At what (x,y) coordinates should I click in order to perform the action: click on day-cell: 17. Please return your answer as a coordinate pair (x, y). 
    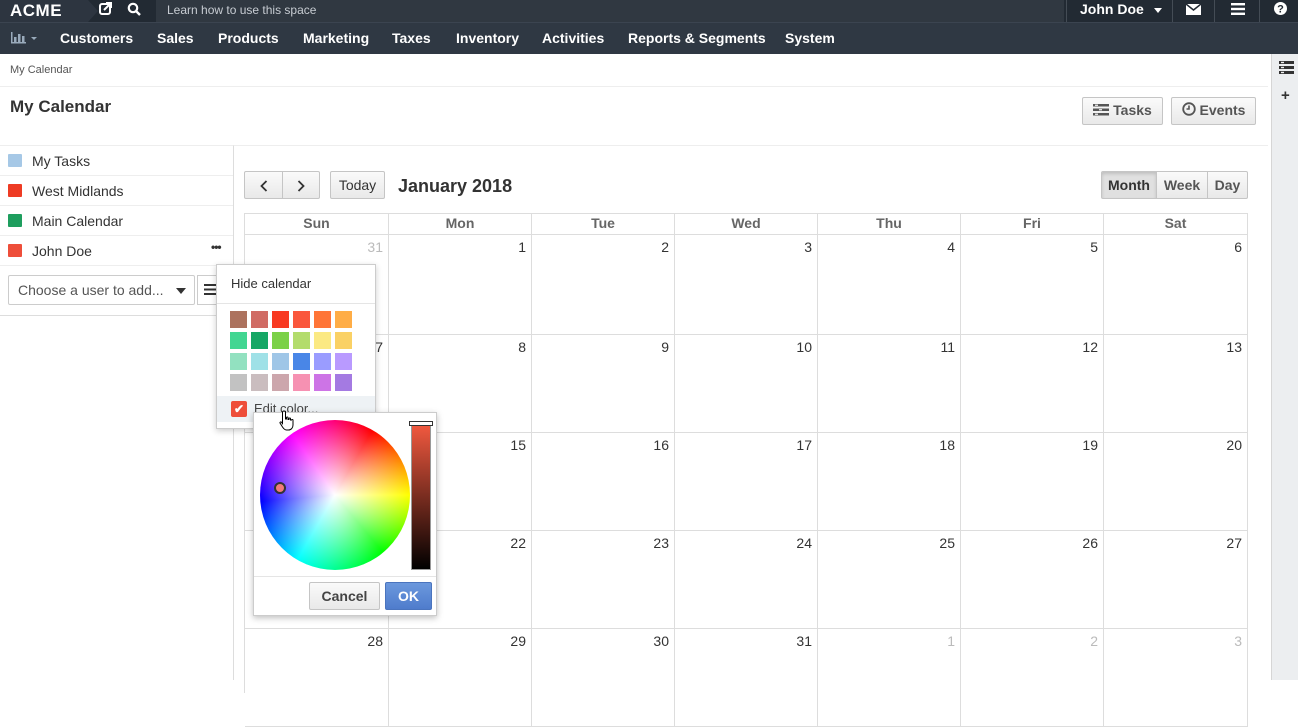
    Looking at the image, I should click on (746, 482).